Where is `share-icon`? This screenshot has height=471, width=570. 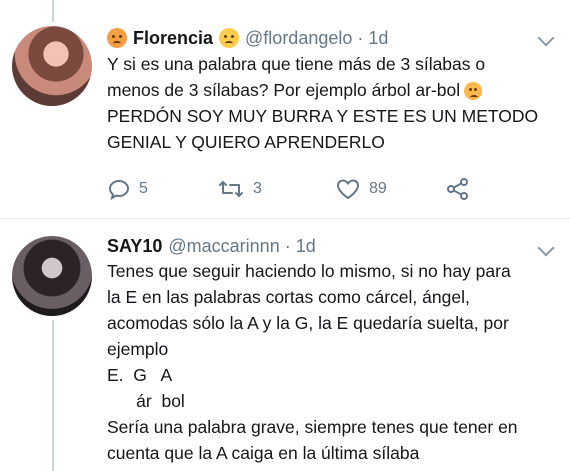
share-icon is located at coordinates (458, 189).